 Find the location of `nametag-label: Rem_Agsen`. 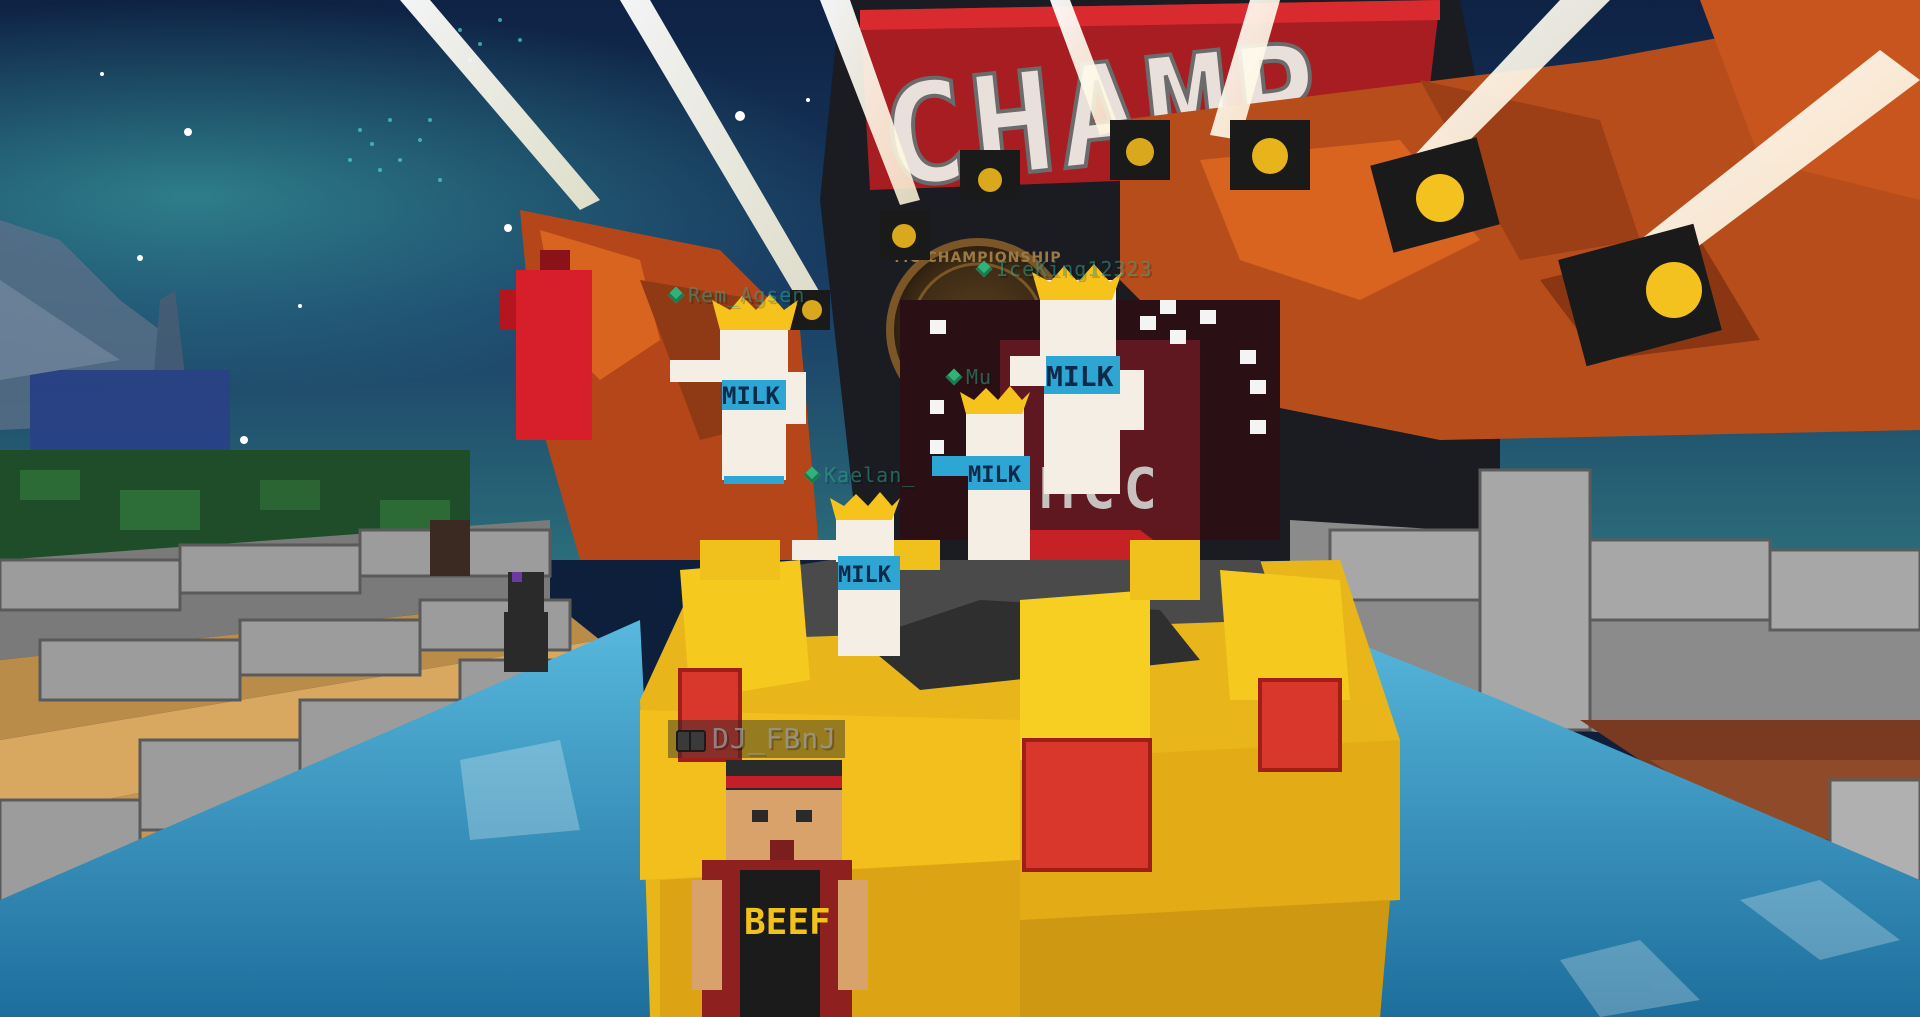

nametag-label: Rem_Agsen is located at coordinates (747, 295).